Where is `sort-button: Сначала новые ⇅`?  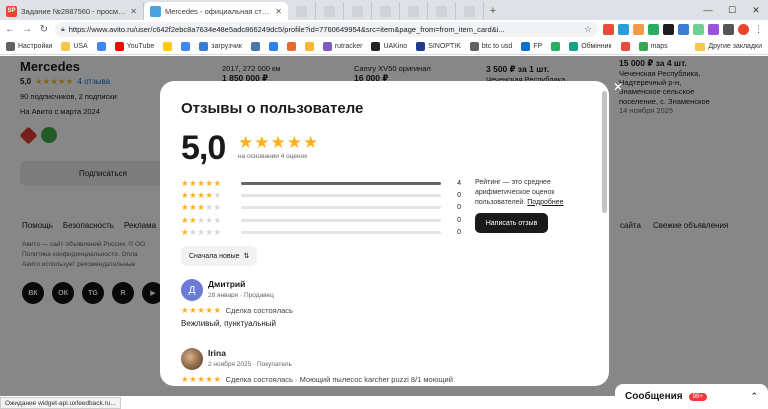 sort-button: Сначала новые ⇅ is located at coordinates (219, 256).